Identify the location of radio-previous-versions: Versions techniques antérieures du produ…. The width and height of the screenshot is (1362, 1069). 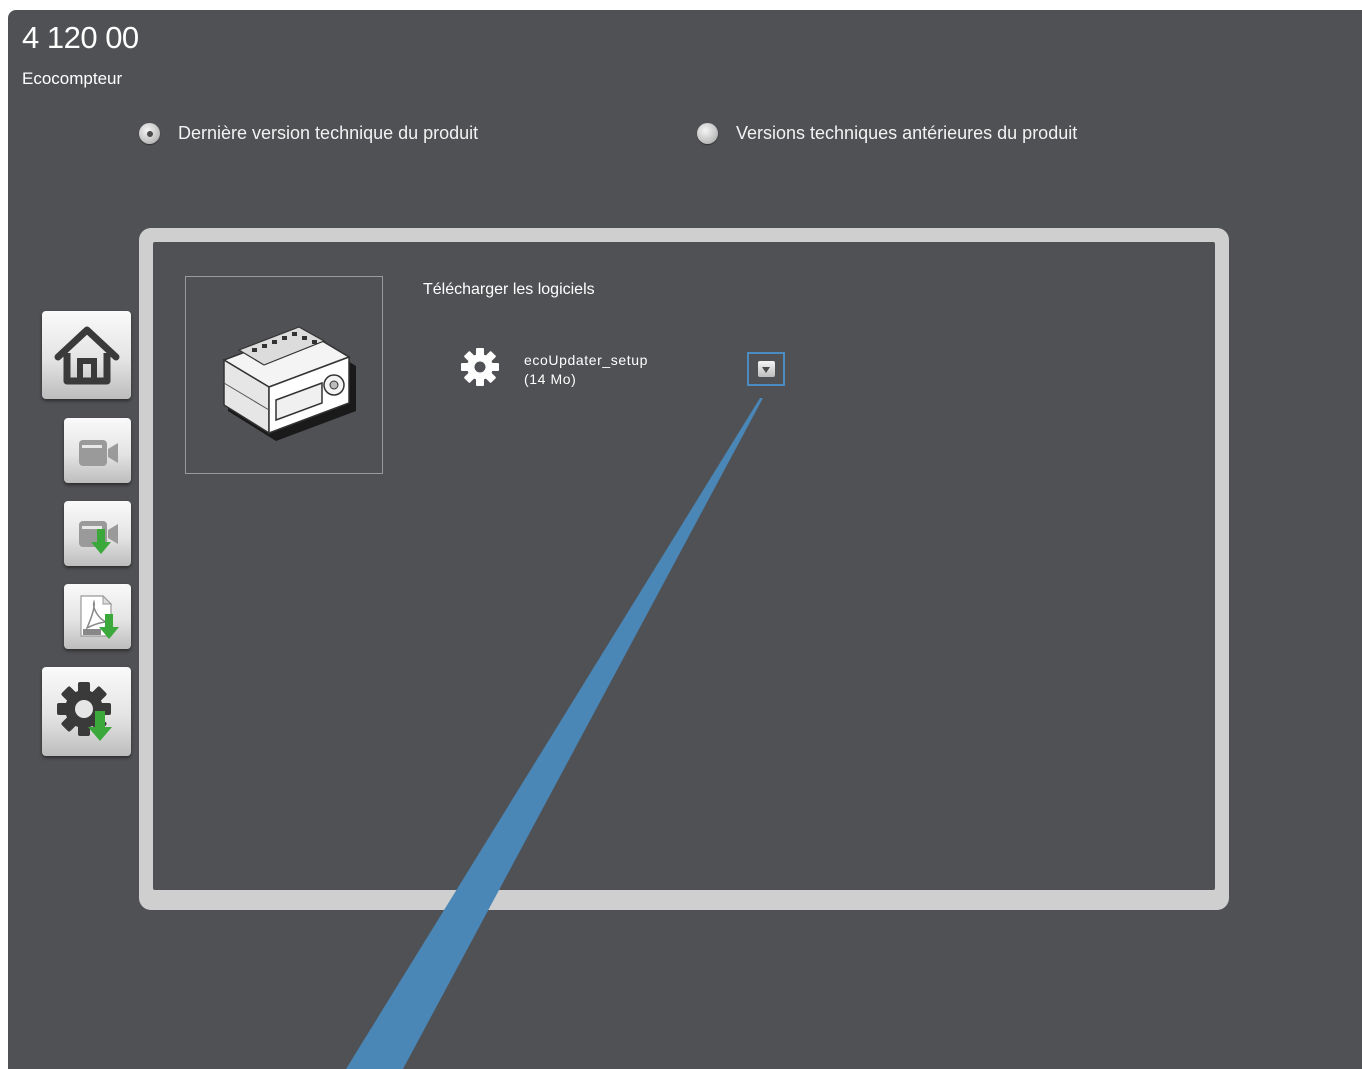
(887, 133).